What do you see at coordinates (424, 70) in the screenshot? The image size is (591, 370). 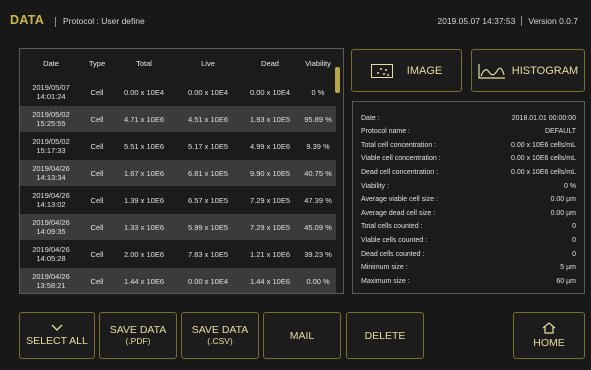 I see `image-button-label: IMAGE` at bounding box center [424, 70].